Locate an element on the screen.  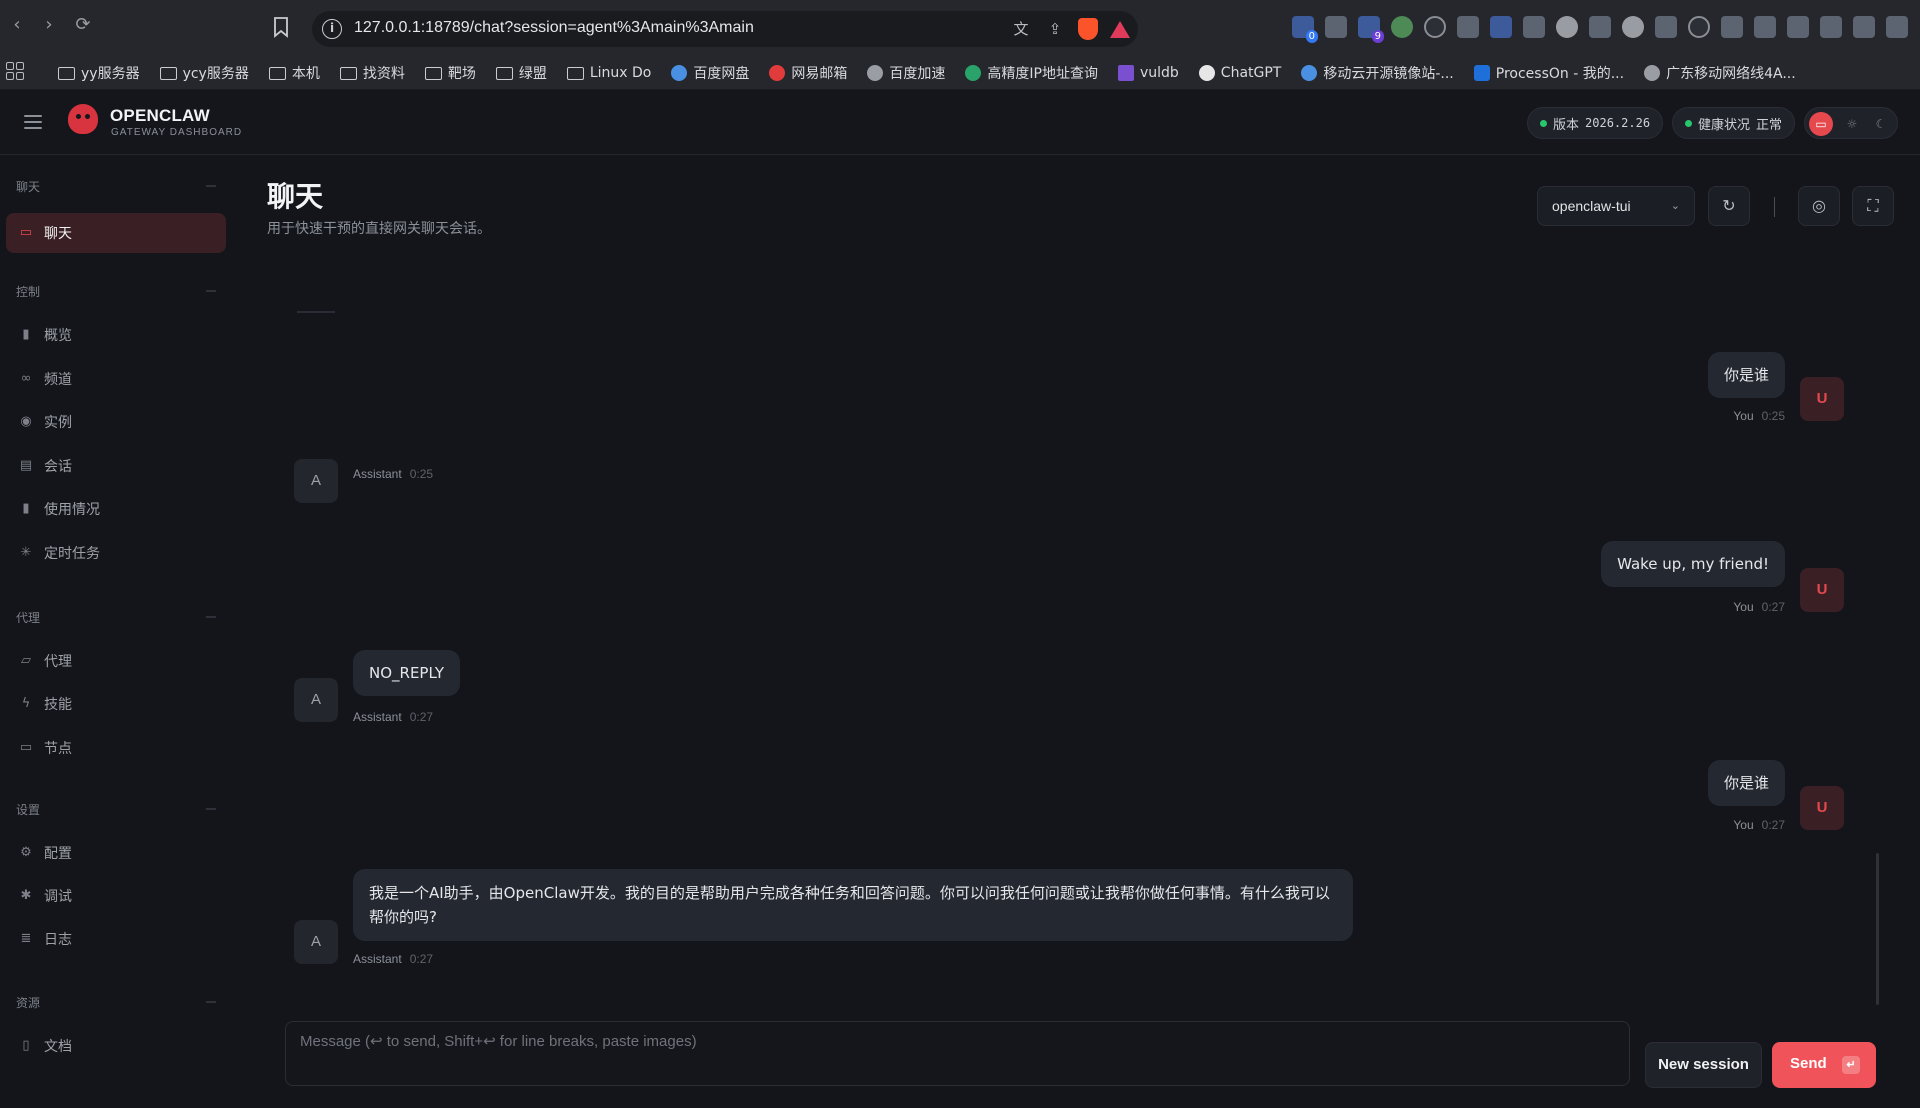
focus-mode-button: ⛶ is located at coordinates (1873, 206).